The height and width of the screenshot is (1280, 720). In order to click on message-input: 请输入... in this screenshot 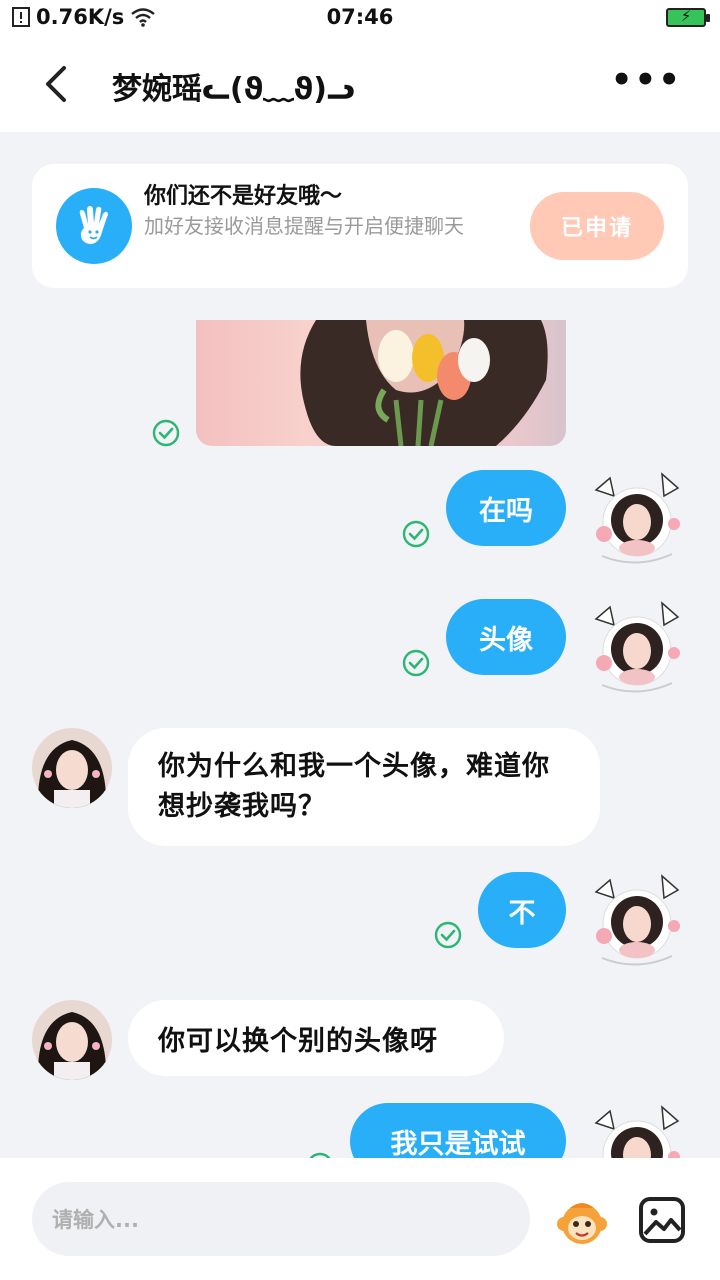, I will do `click(281, 1219)`.